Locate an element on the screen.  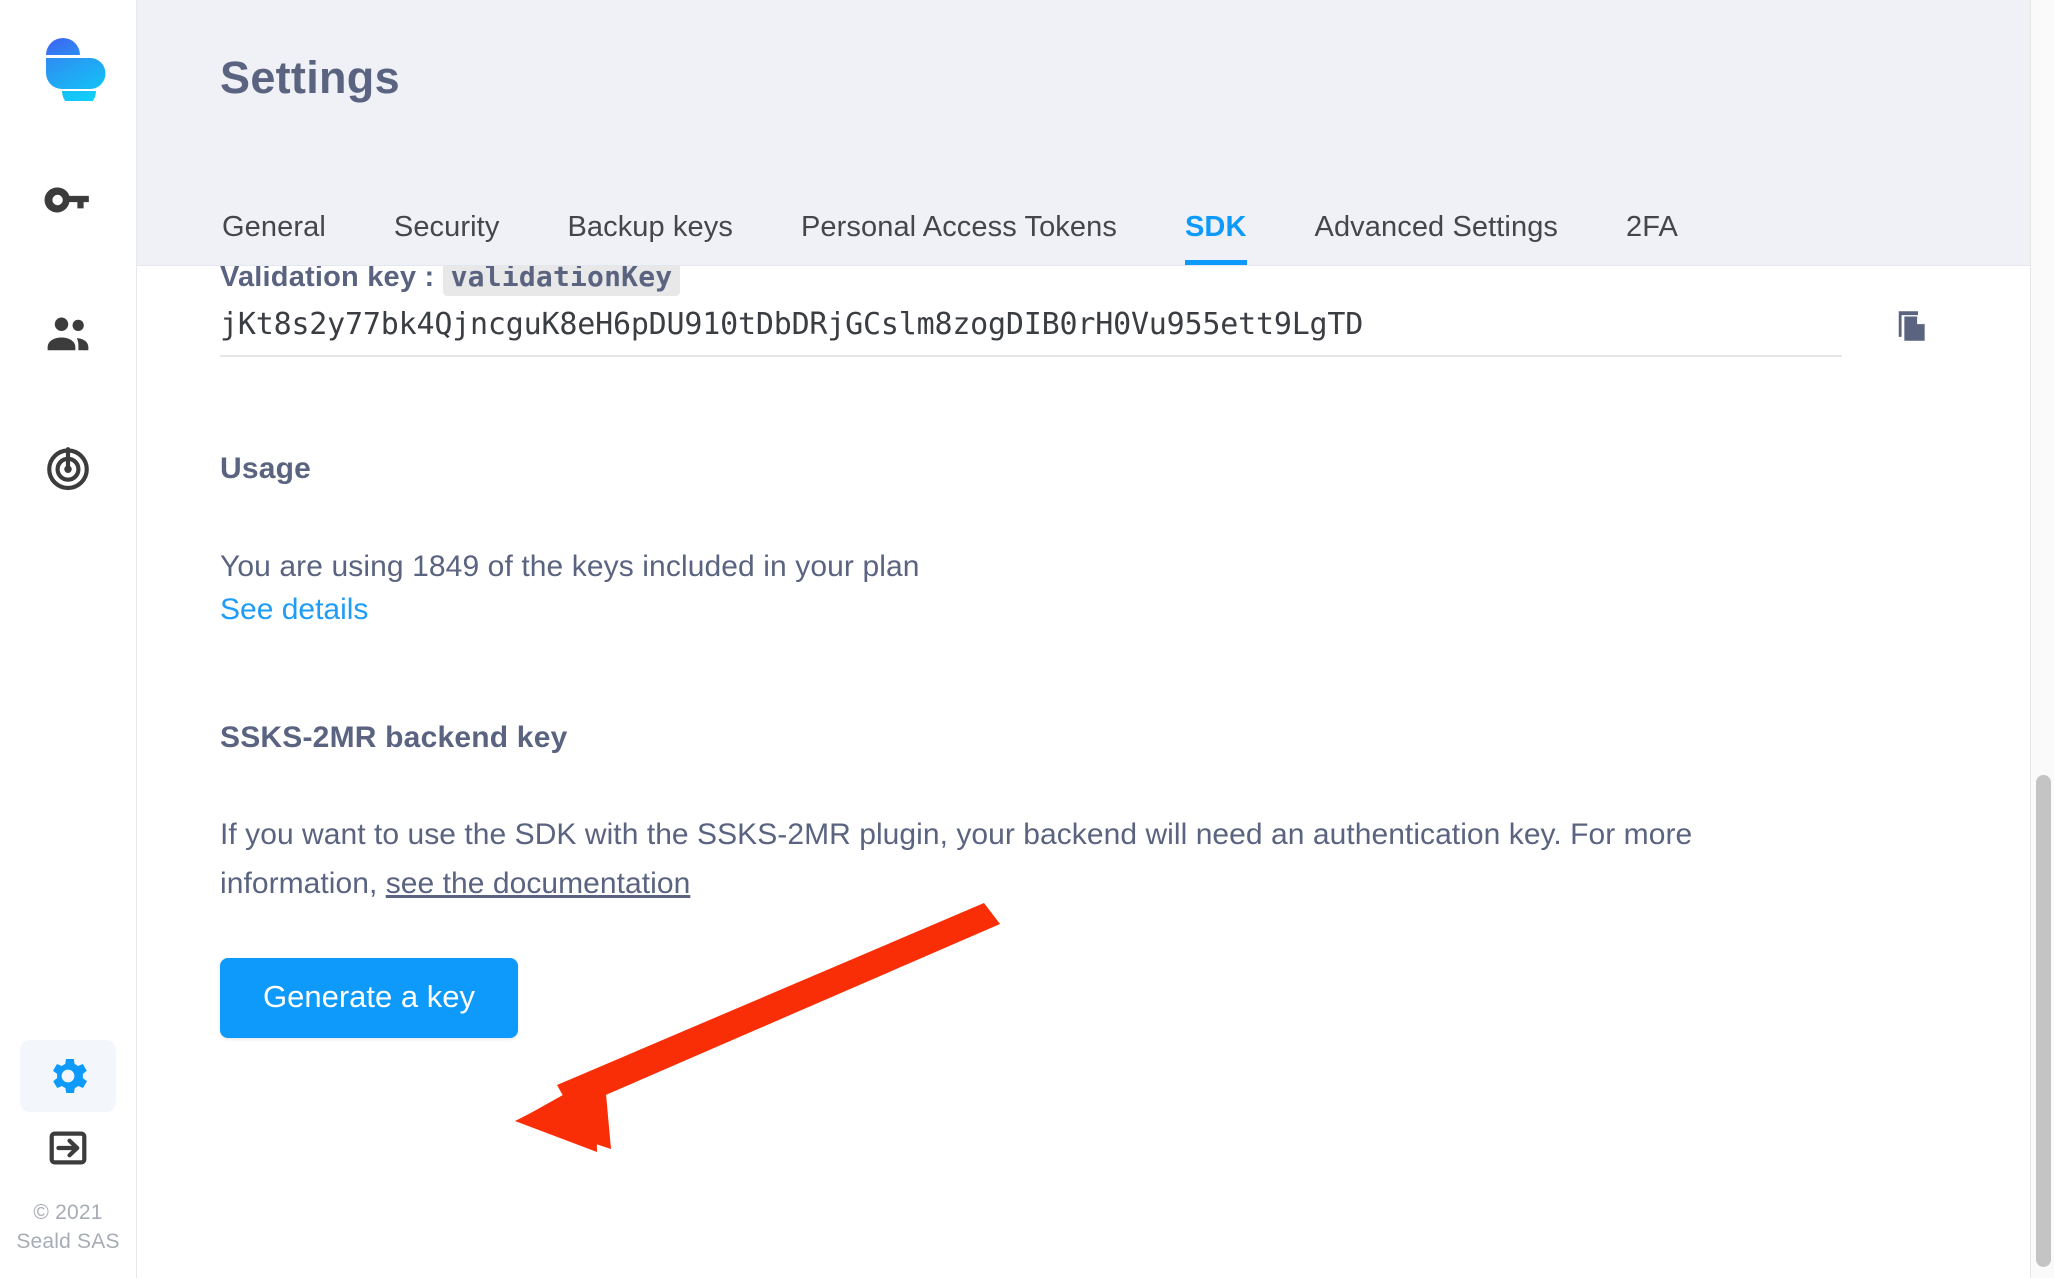
sidebar-item-keys is located at coordinates (68, 200).